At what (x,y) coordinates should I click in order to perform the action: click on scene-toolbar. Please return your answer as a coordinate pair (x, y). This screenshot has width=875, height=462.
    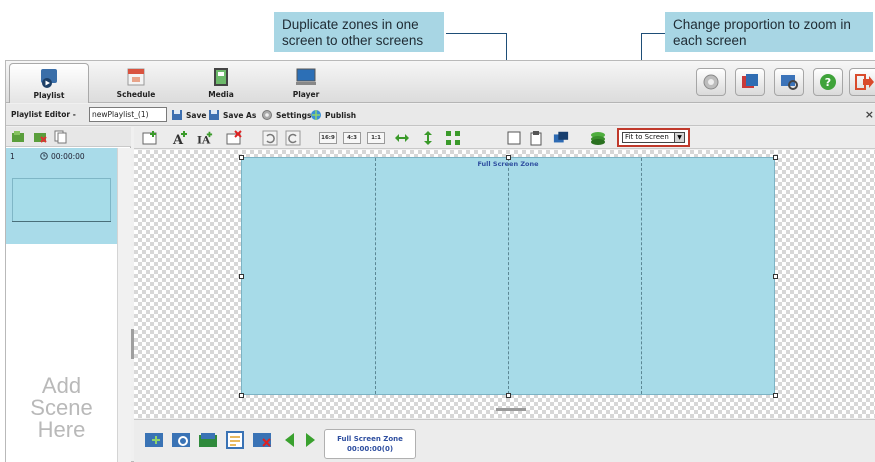
    Looking at the image, I should click on (68, 137).